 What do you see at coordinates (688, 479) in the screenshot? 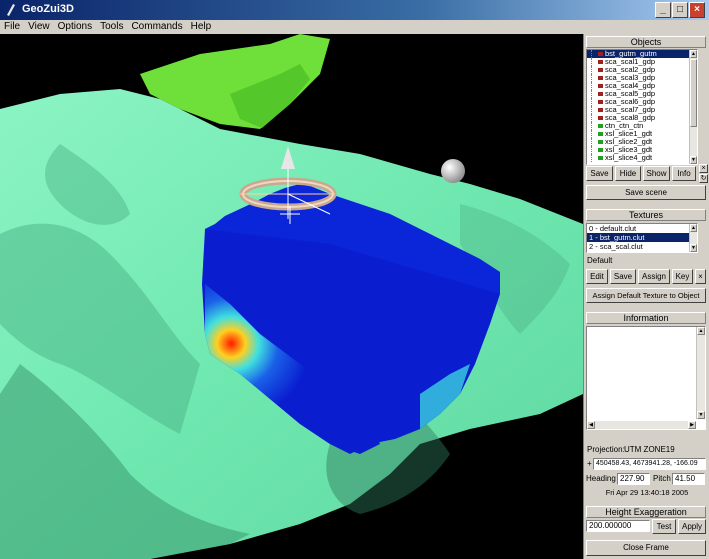
I see `pitch-field: 41.50` at bounding box center [688, 479].